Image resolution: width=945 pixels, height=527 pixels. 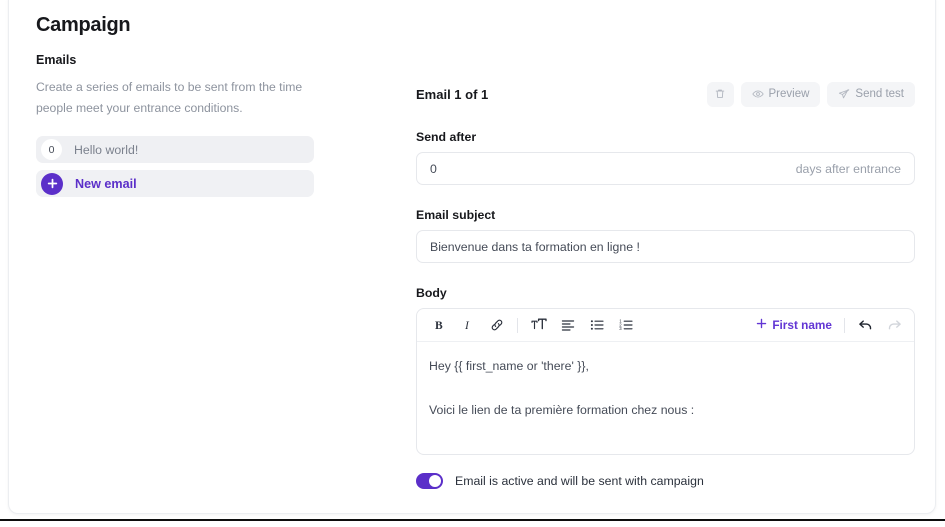 What do you see at coordinates (582, 325) in the screenshot?
I see `toolbar-block-group: 1 2 3` at bounding box center [582, 325].